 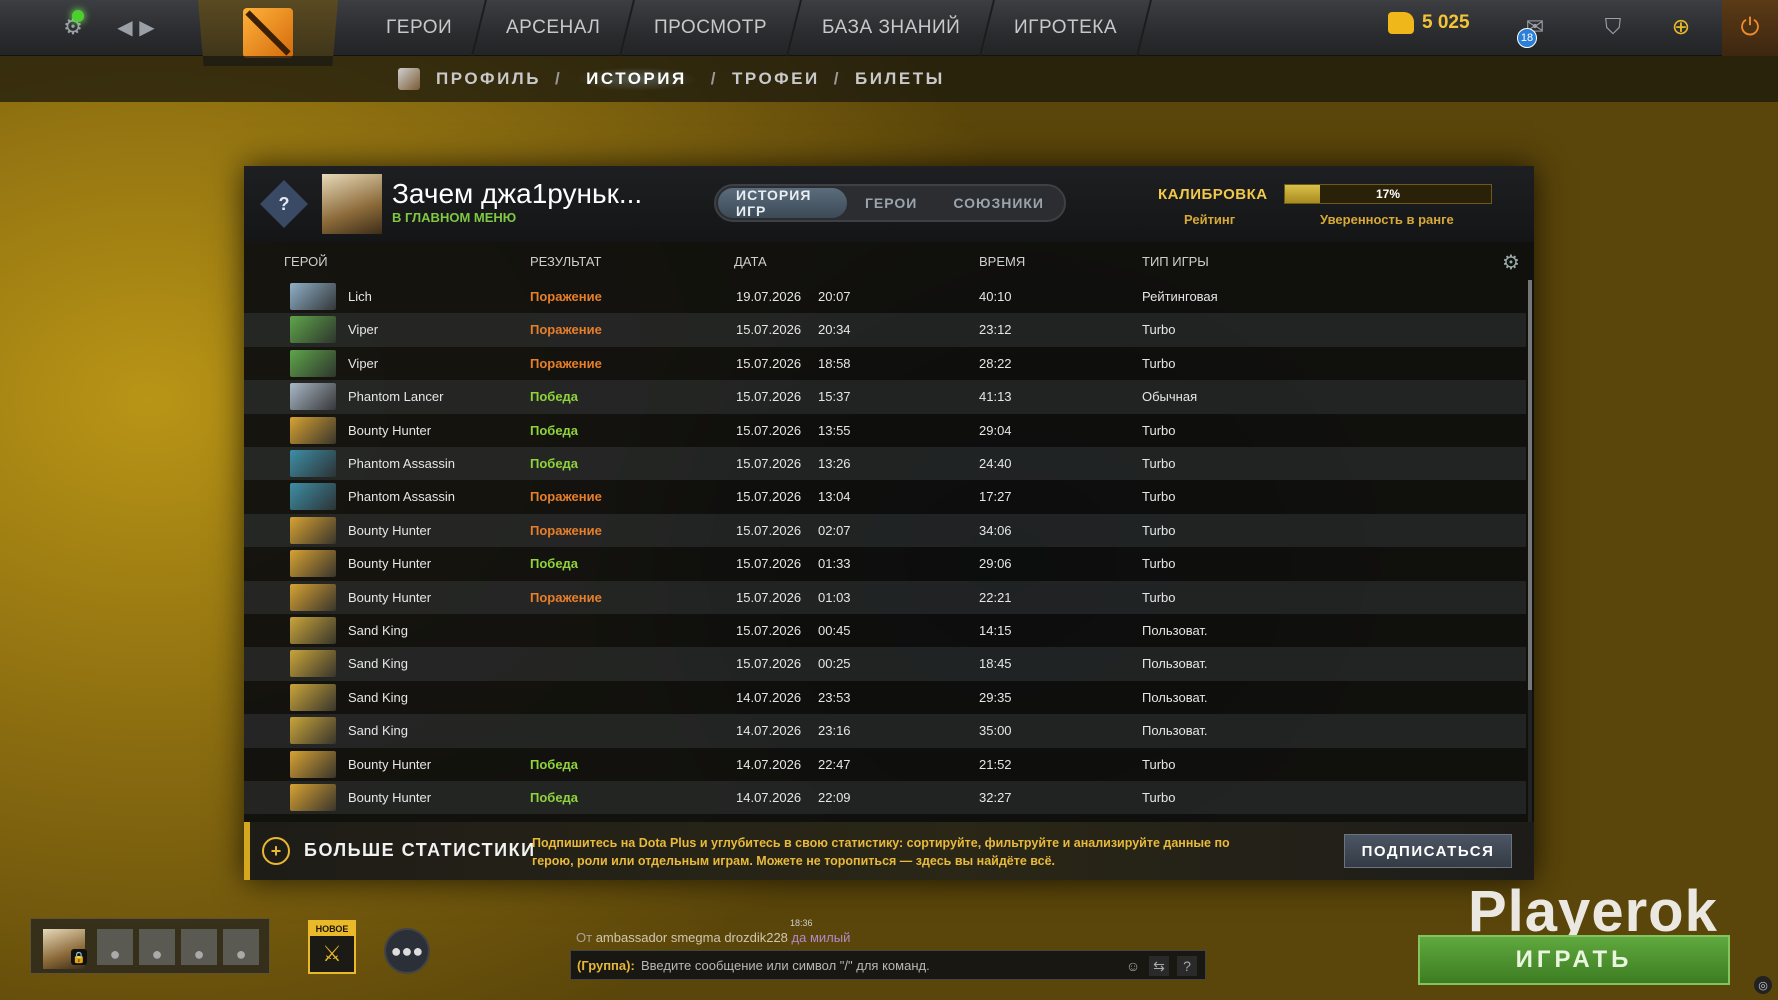 I want to click on exit-power-button: ⏻, so click(x=1750, y=28).